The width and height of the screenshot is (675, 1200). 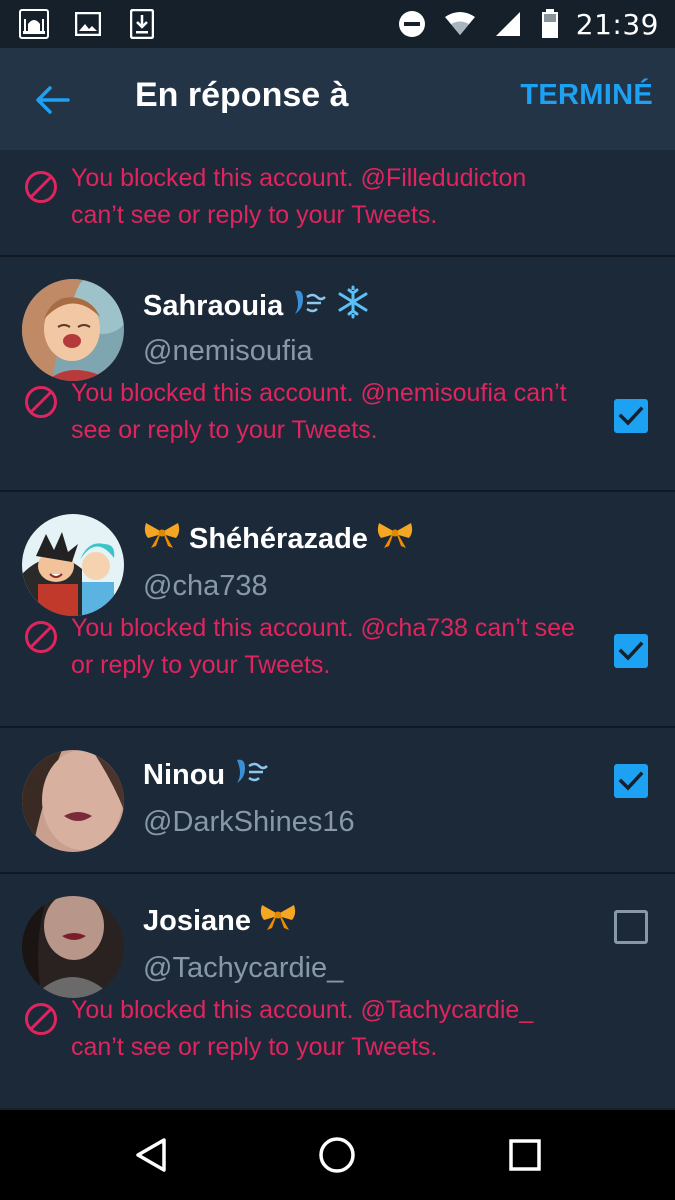 What do you see at coordinates (299, 178) in the screenshot?
I see `blocked-text-line: You blocked this account. @Filledudicton` at bounding box center [299, 178].